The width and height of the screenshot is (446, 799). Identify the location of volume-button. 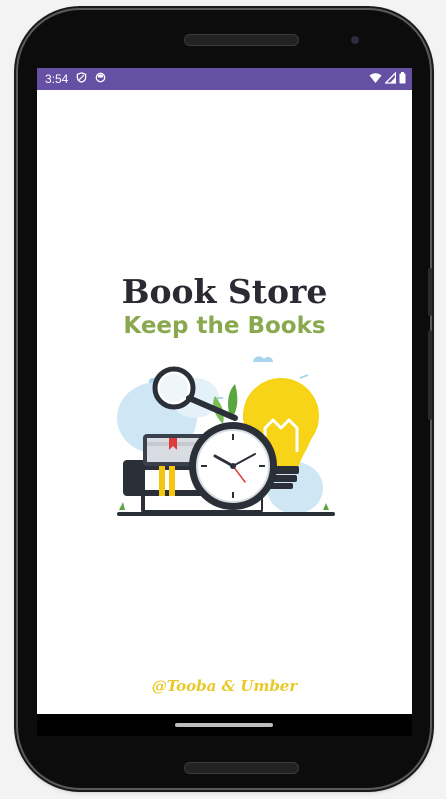
(430, 375).